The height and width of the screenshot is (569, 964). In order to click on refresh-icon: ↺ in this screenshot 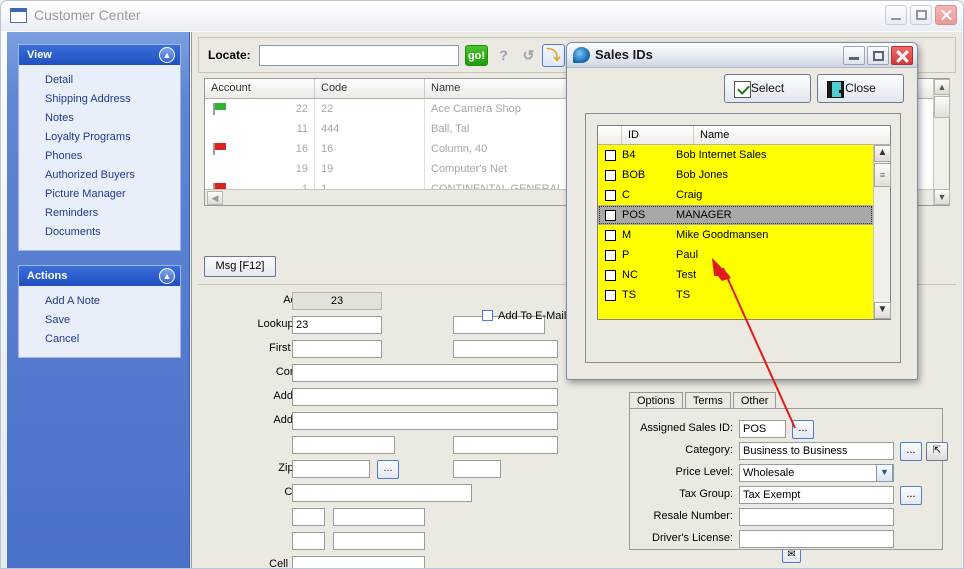, I will do `click(528, 55)`.